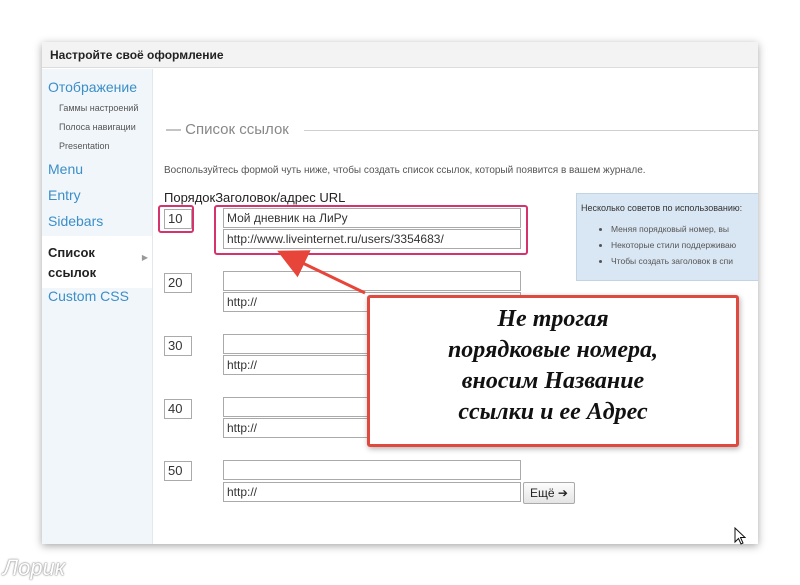 The width and height of the screenshot is (800, 585). What do you see at coordinates (34, 567) in the screenshot?
I see `watermark: Лорик` at bounding box center [34, 567].